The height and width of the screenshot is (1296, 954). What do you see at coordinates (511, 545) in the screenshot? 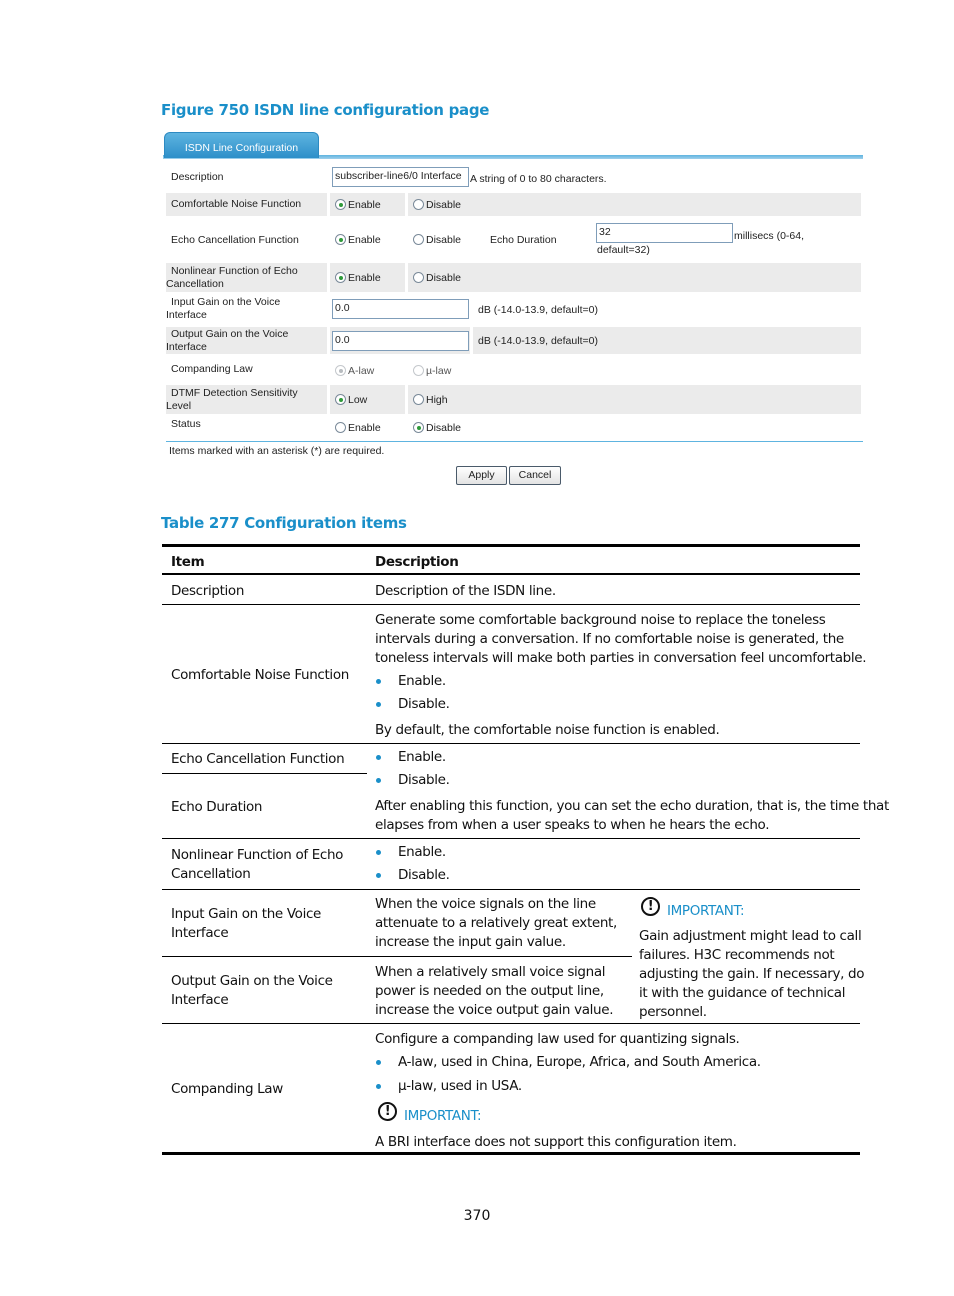
I see `table-top-rule` at bounding box center [511, 545].